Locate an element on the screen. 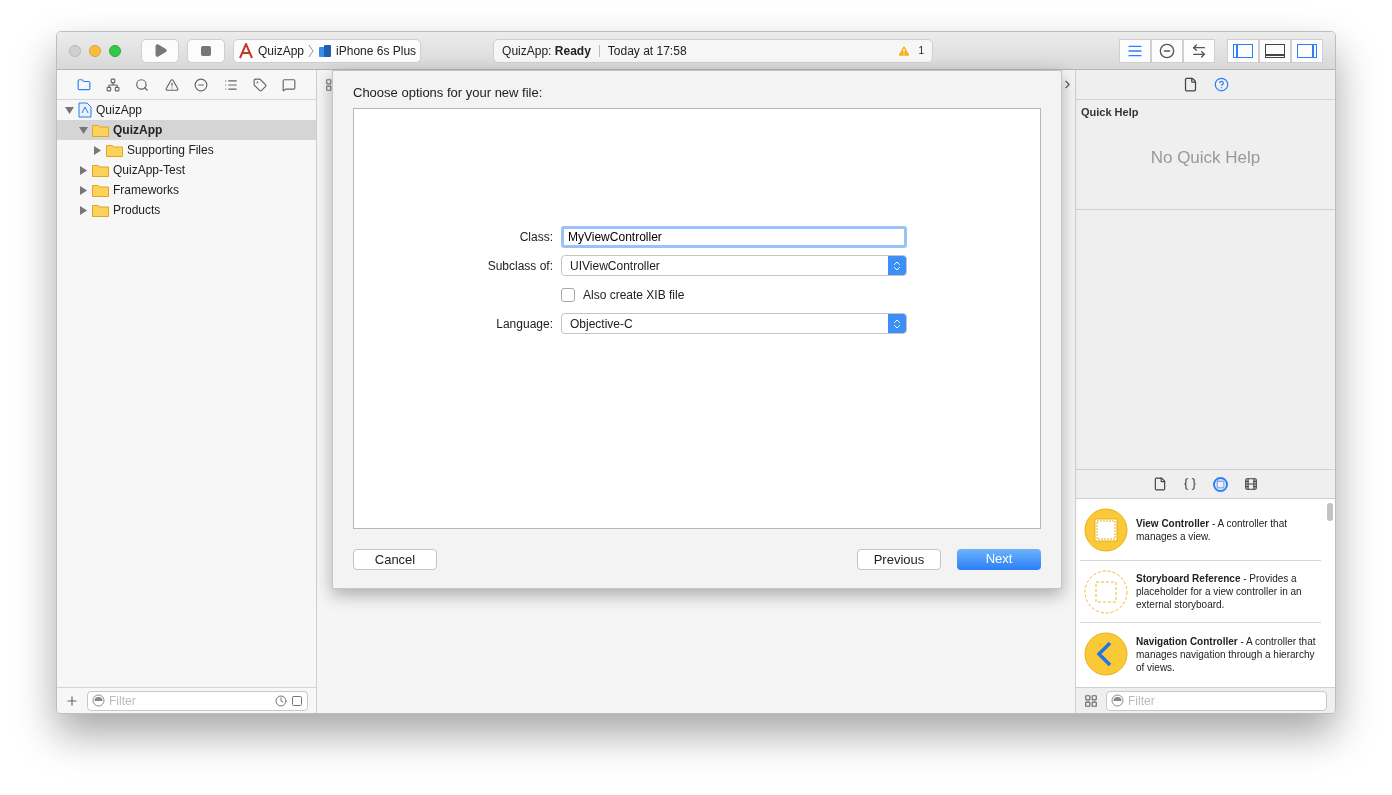 The image size is (1392, 795). tree-item: Supporting Files is located at coordinates (186, 150).